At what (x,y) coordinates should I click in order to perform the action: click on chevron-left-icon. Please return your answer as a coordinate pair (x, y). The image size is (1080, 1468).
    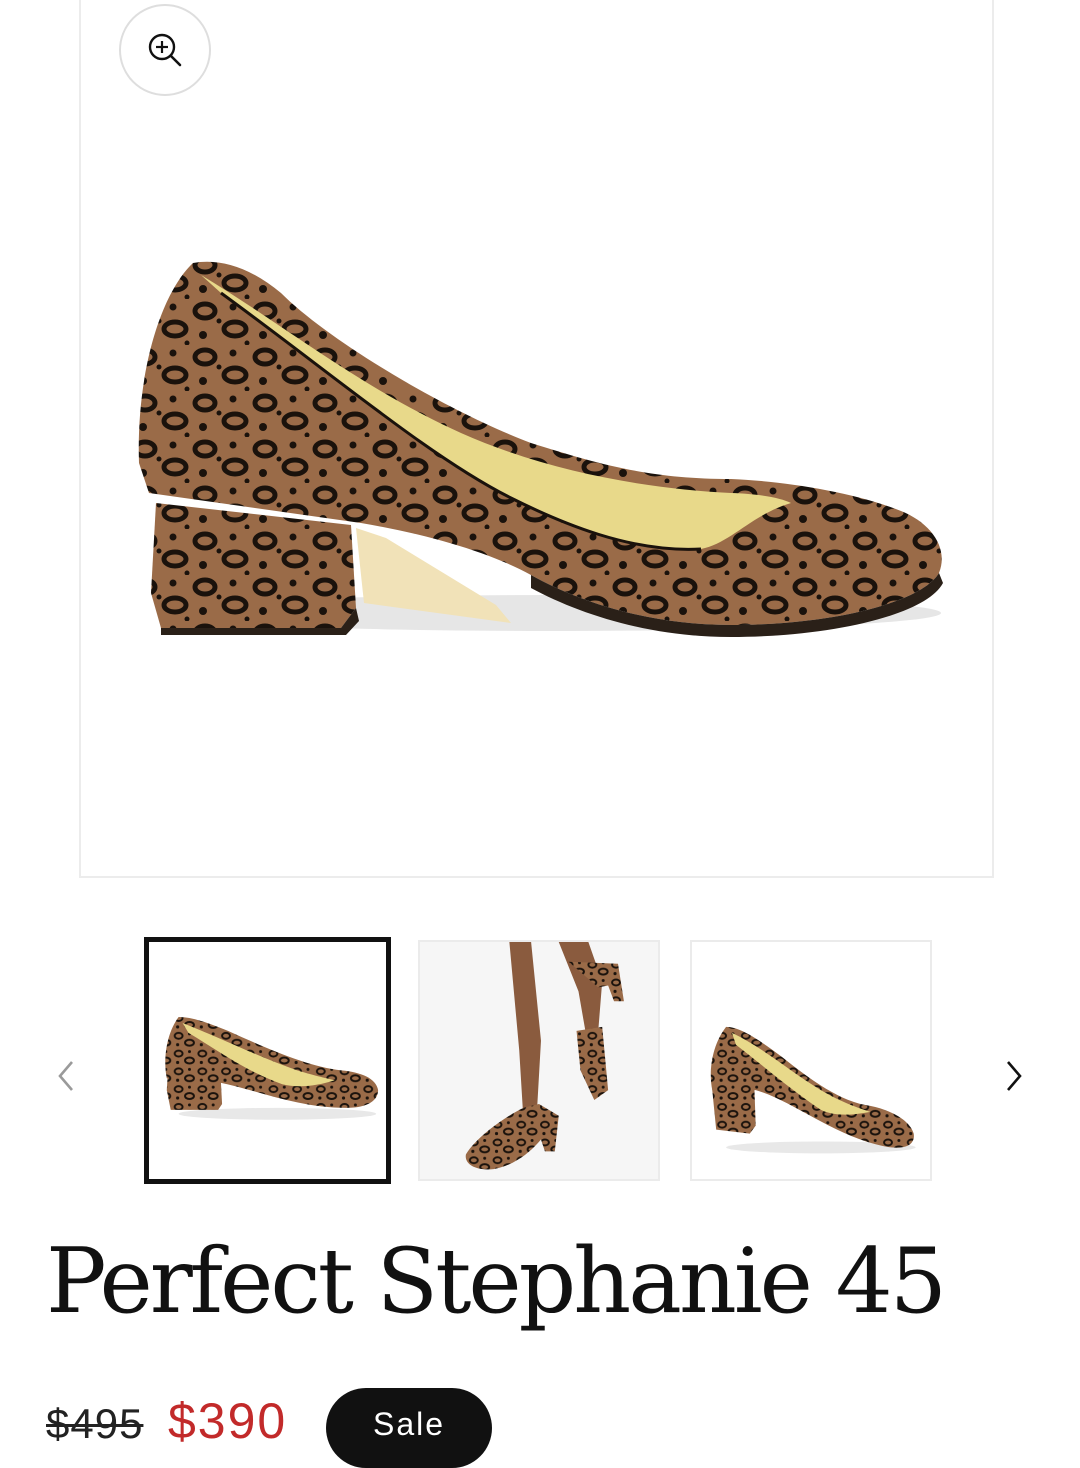
    Looking at the image, I should click on (65, 1076).